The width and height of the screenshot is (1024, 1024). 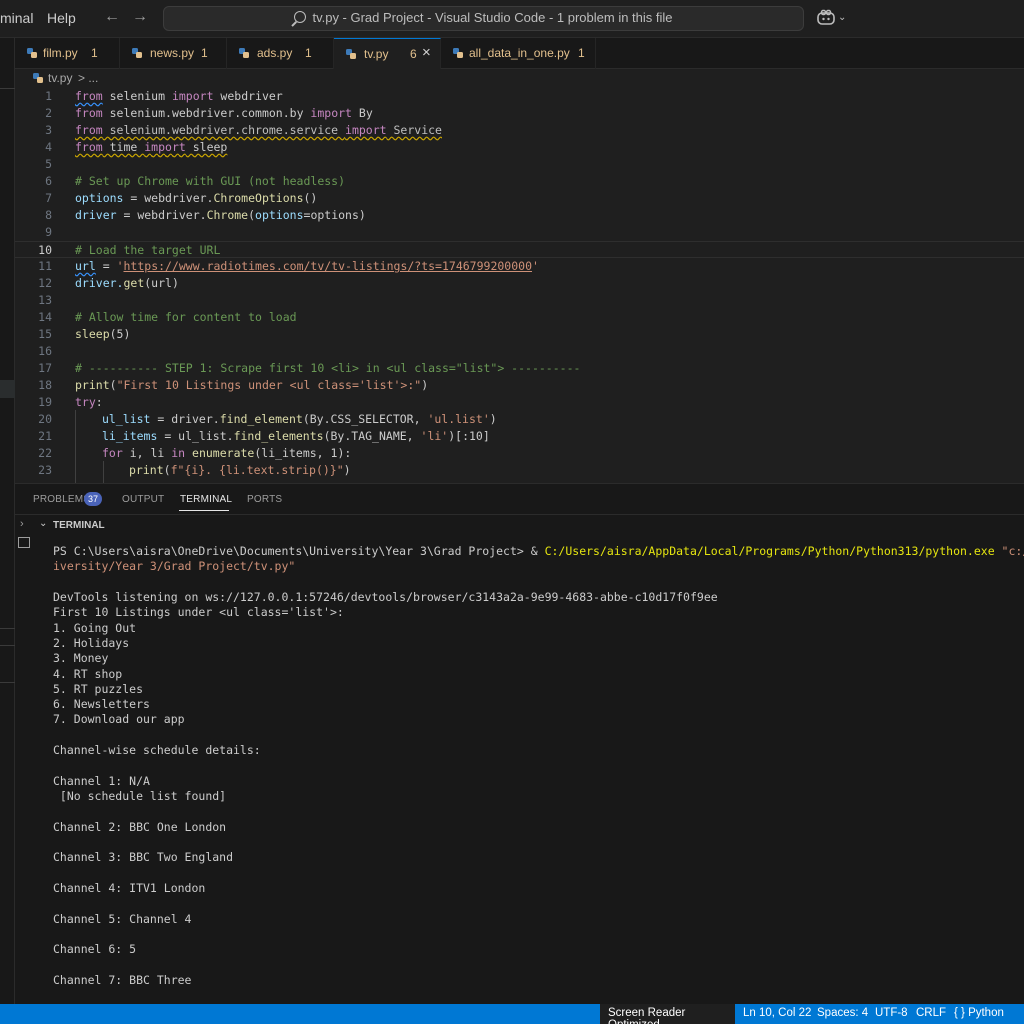 What do you see at coordinates (127, 283) in the screenshot?
I see `code-text: driver.get(url)` at bounding box center [127, 283].